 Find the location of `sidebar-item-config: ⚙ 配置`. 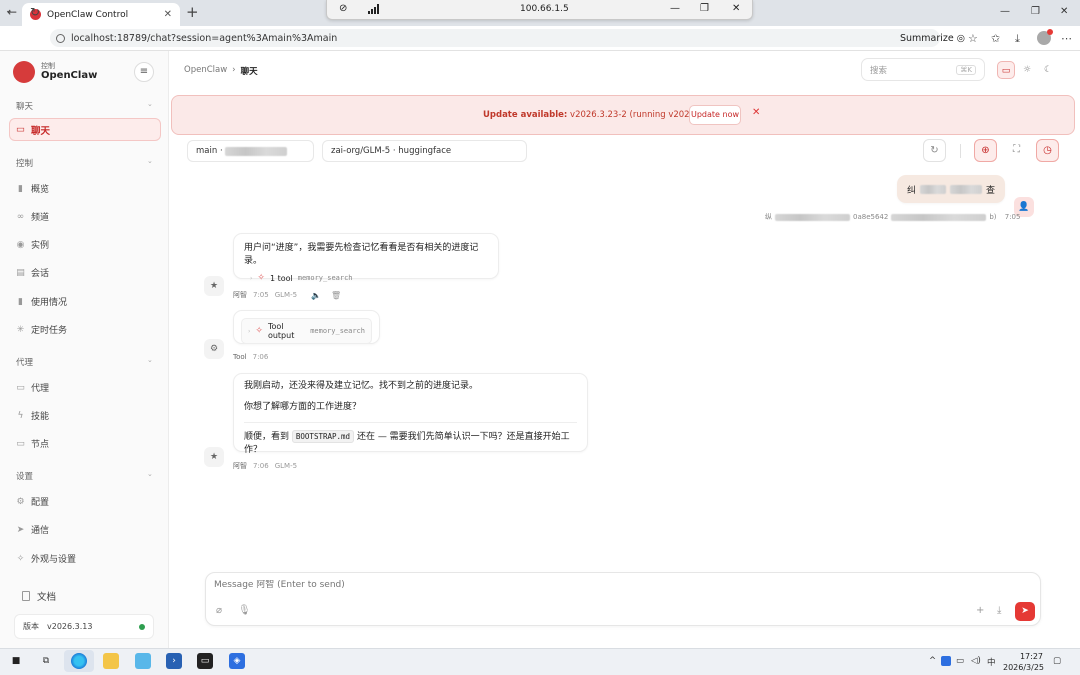

sidebar-item-config: ⚙ 配置 is located at coordinates (32, 502).